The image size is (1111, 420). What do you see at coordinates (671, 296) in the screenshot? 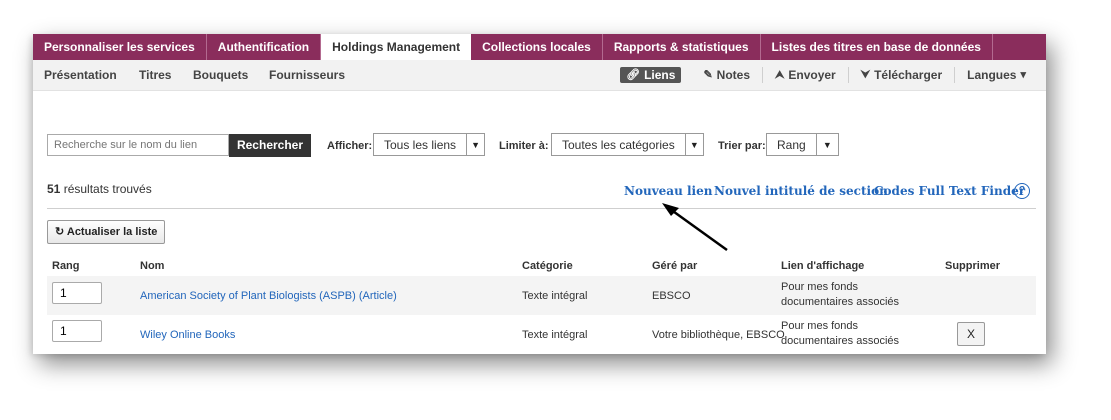
I see `managed-by-cell: EBSCO` at bounding box center [671, 296].